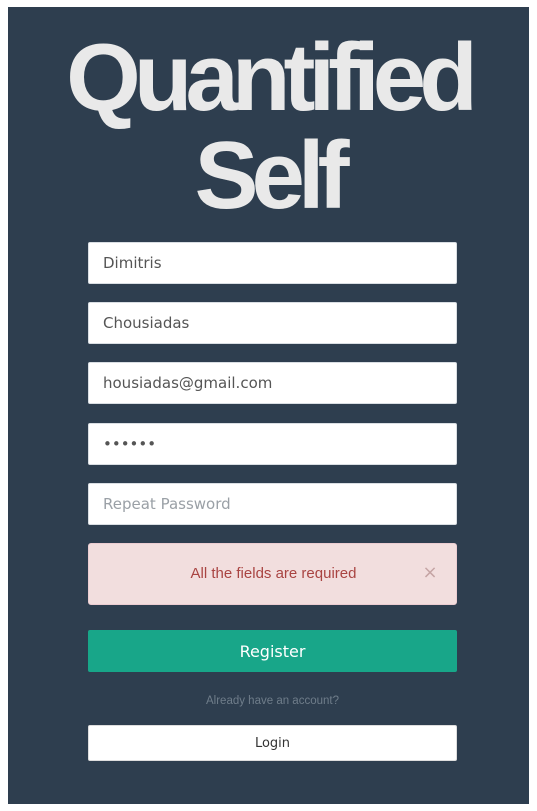 Image resolution: width=537 pixels, height=811 pixels. What do you see at coordinates (272, 77) in the screenshot?
I see `logo-line-1: Quantified` at bounding box center [272, 77].